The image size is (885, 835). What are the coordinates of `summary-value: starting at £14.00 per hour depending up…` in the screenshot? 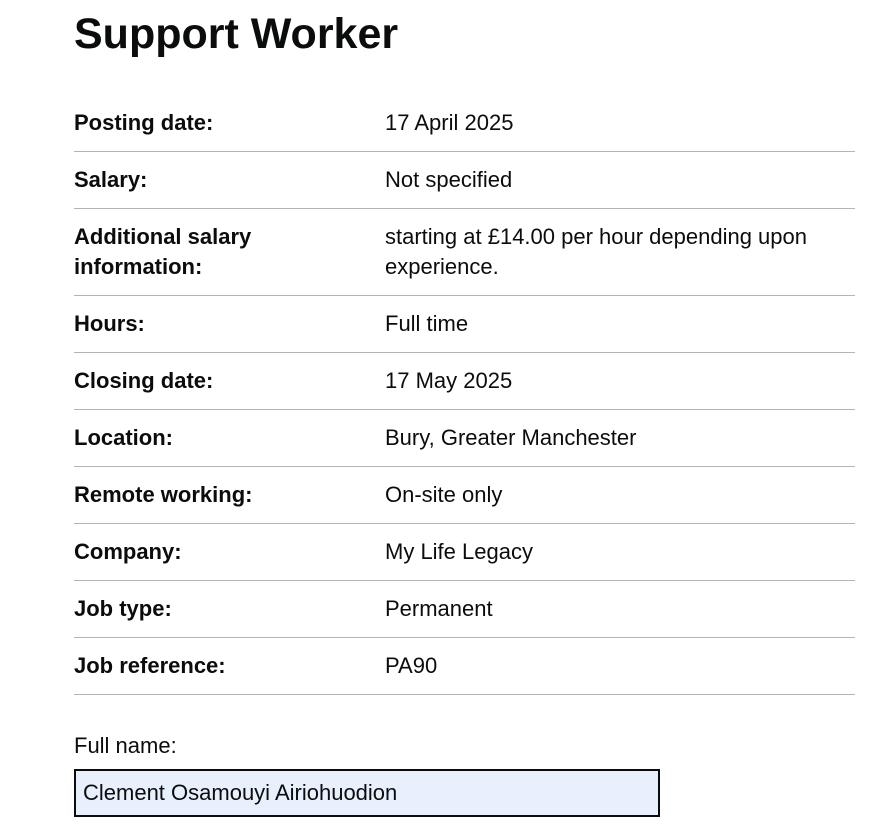 It's located at (596, 251).